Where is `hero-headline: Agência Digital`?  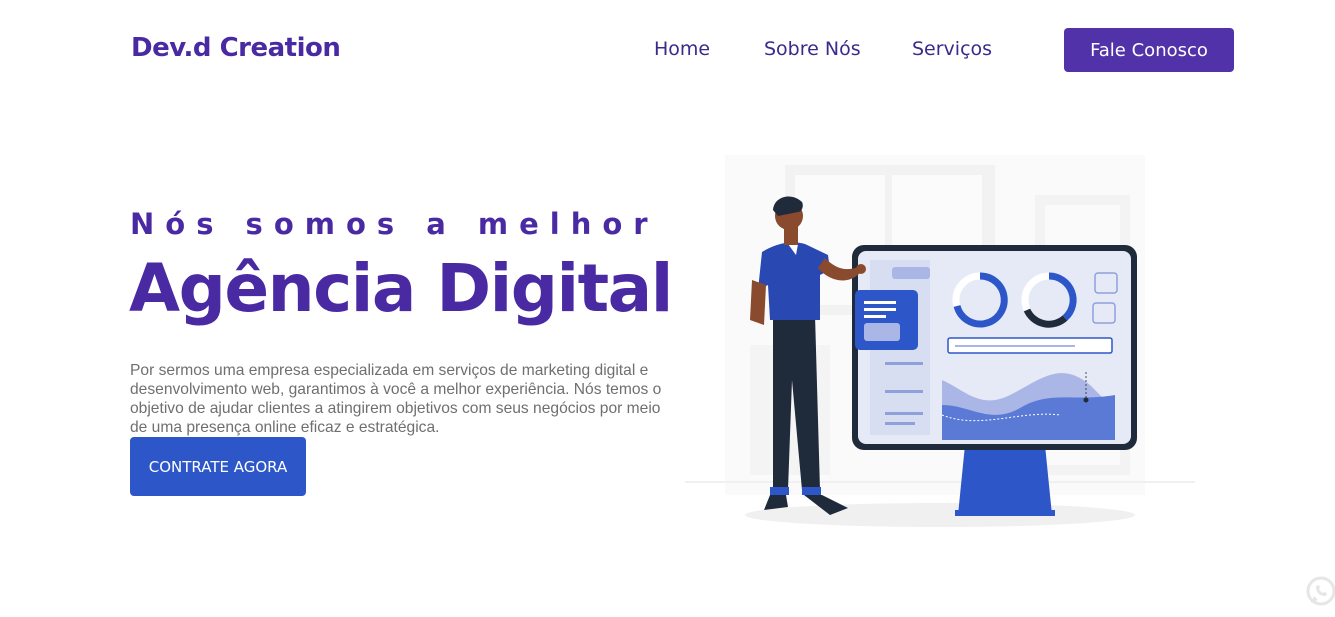
hero-headline: Agência Digital is located at coordinates (401, 288).